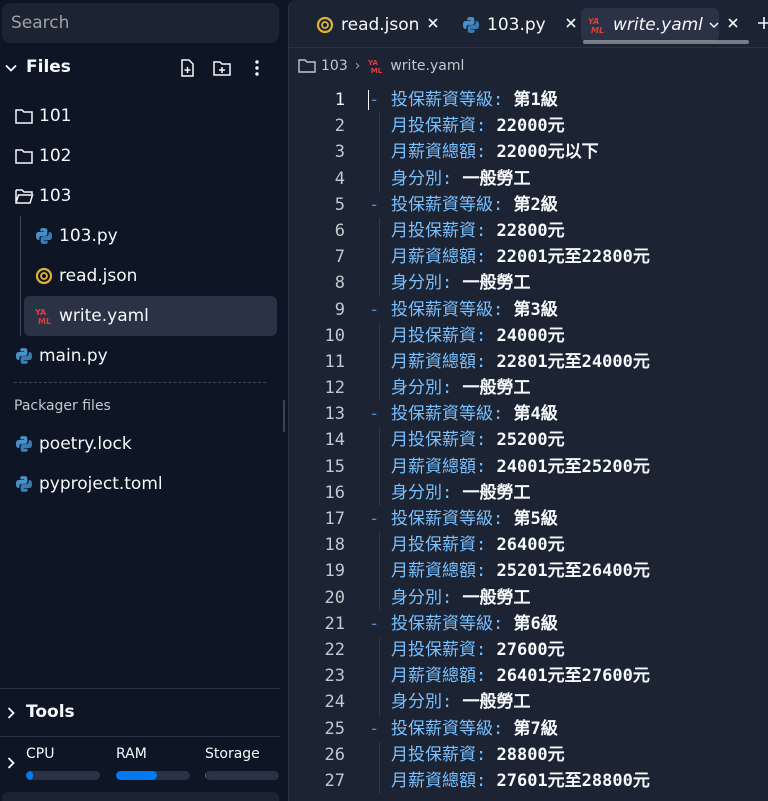  What do you see at coordinates (257, 68) in the screenshot?
I see `more-options-icon` at bounding box center [257, 68].